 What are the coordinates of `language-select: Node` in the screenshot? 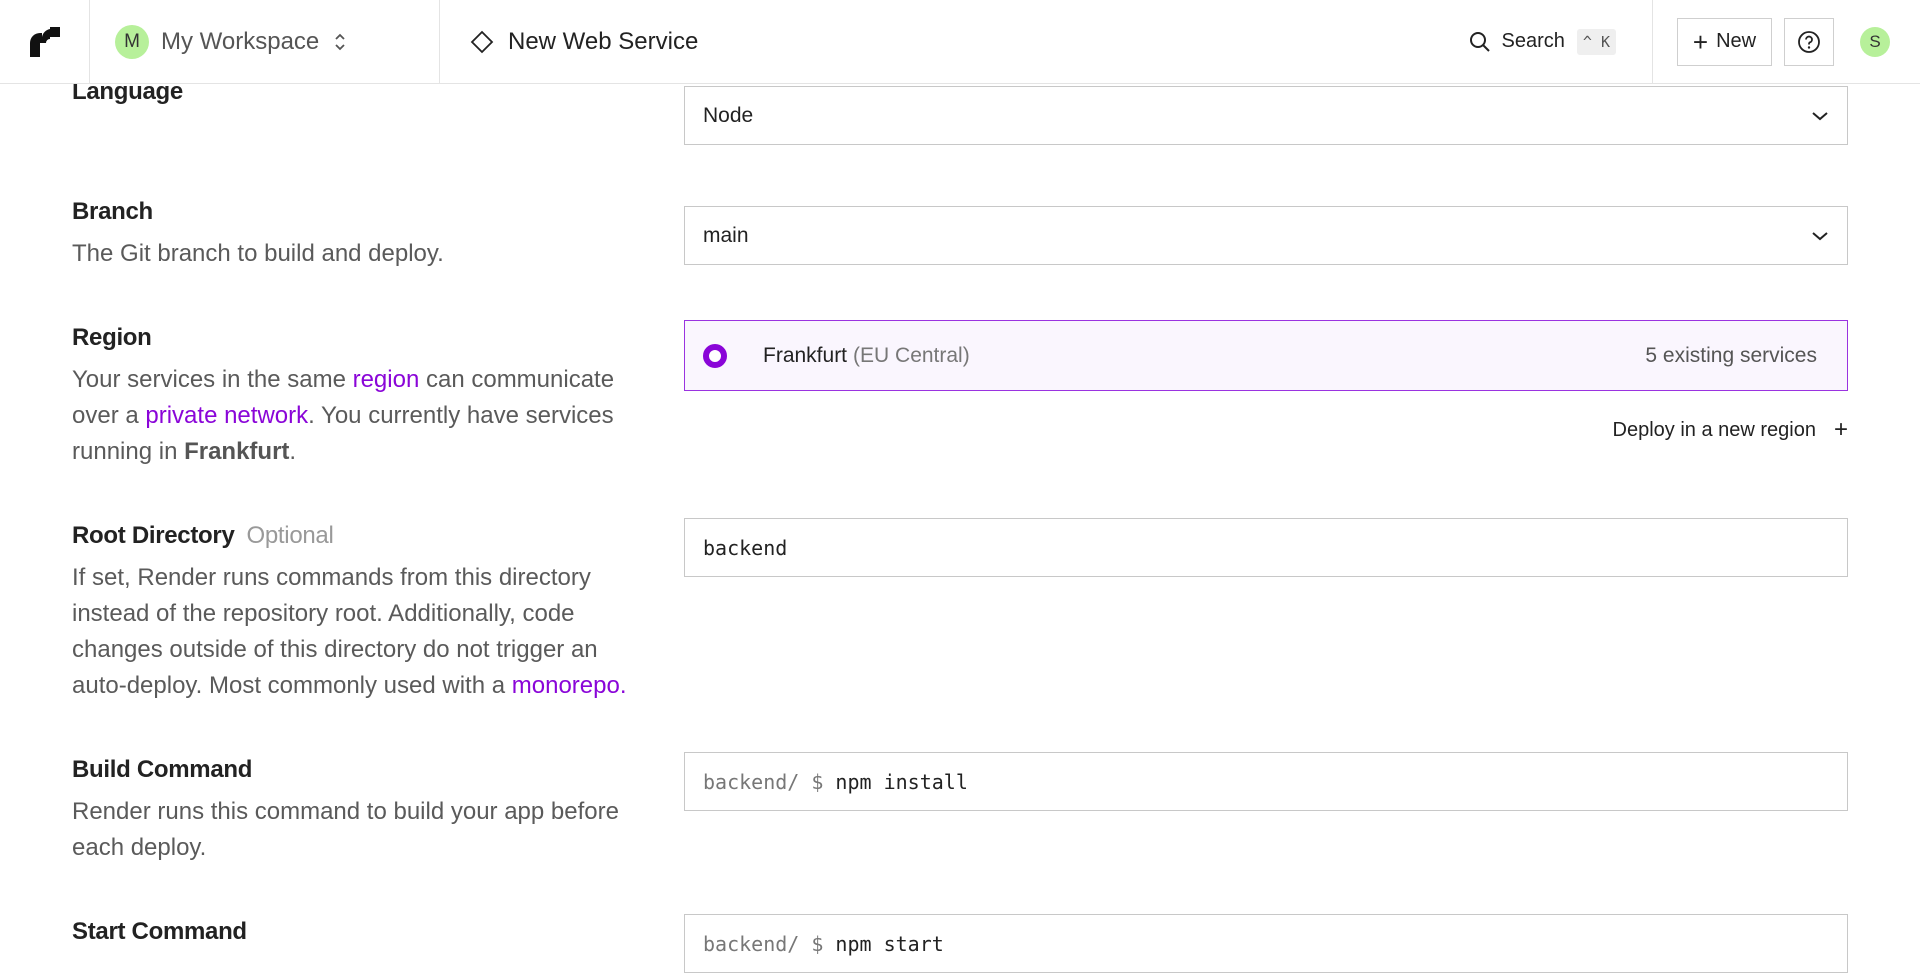 It's located at (1266, 115).